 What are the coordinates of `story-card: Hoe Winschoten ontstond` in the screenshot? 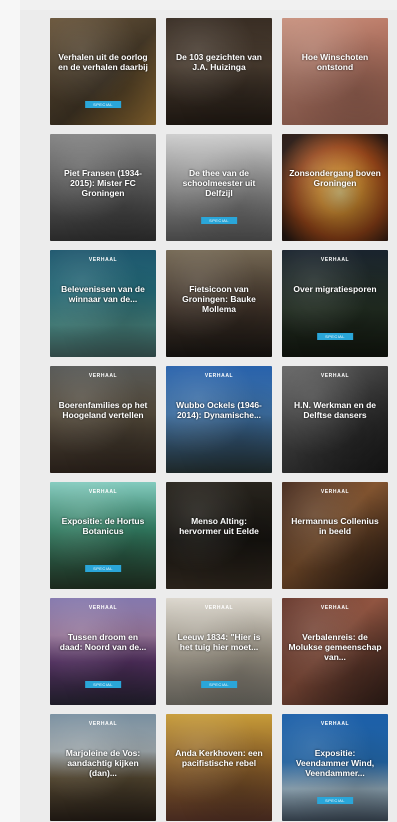 It's located at (335, 71).